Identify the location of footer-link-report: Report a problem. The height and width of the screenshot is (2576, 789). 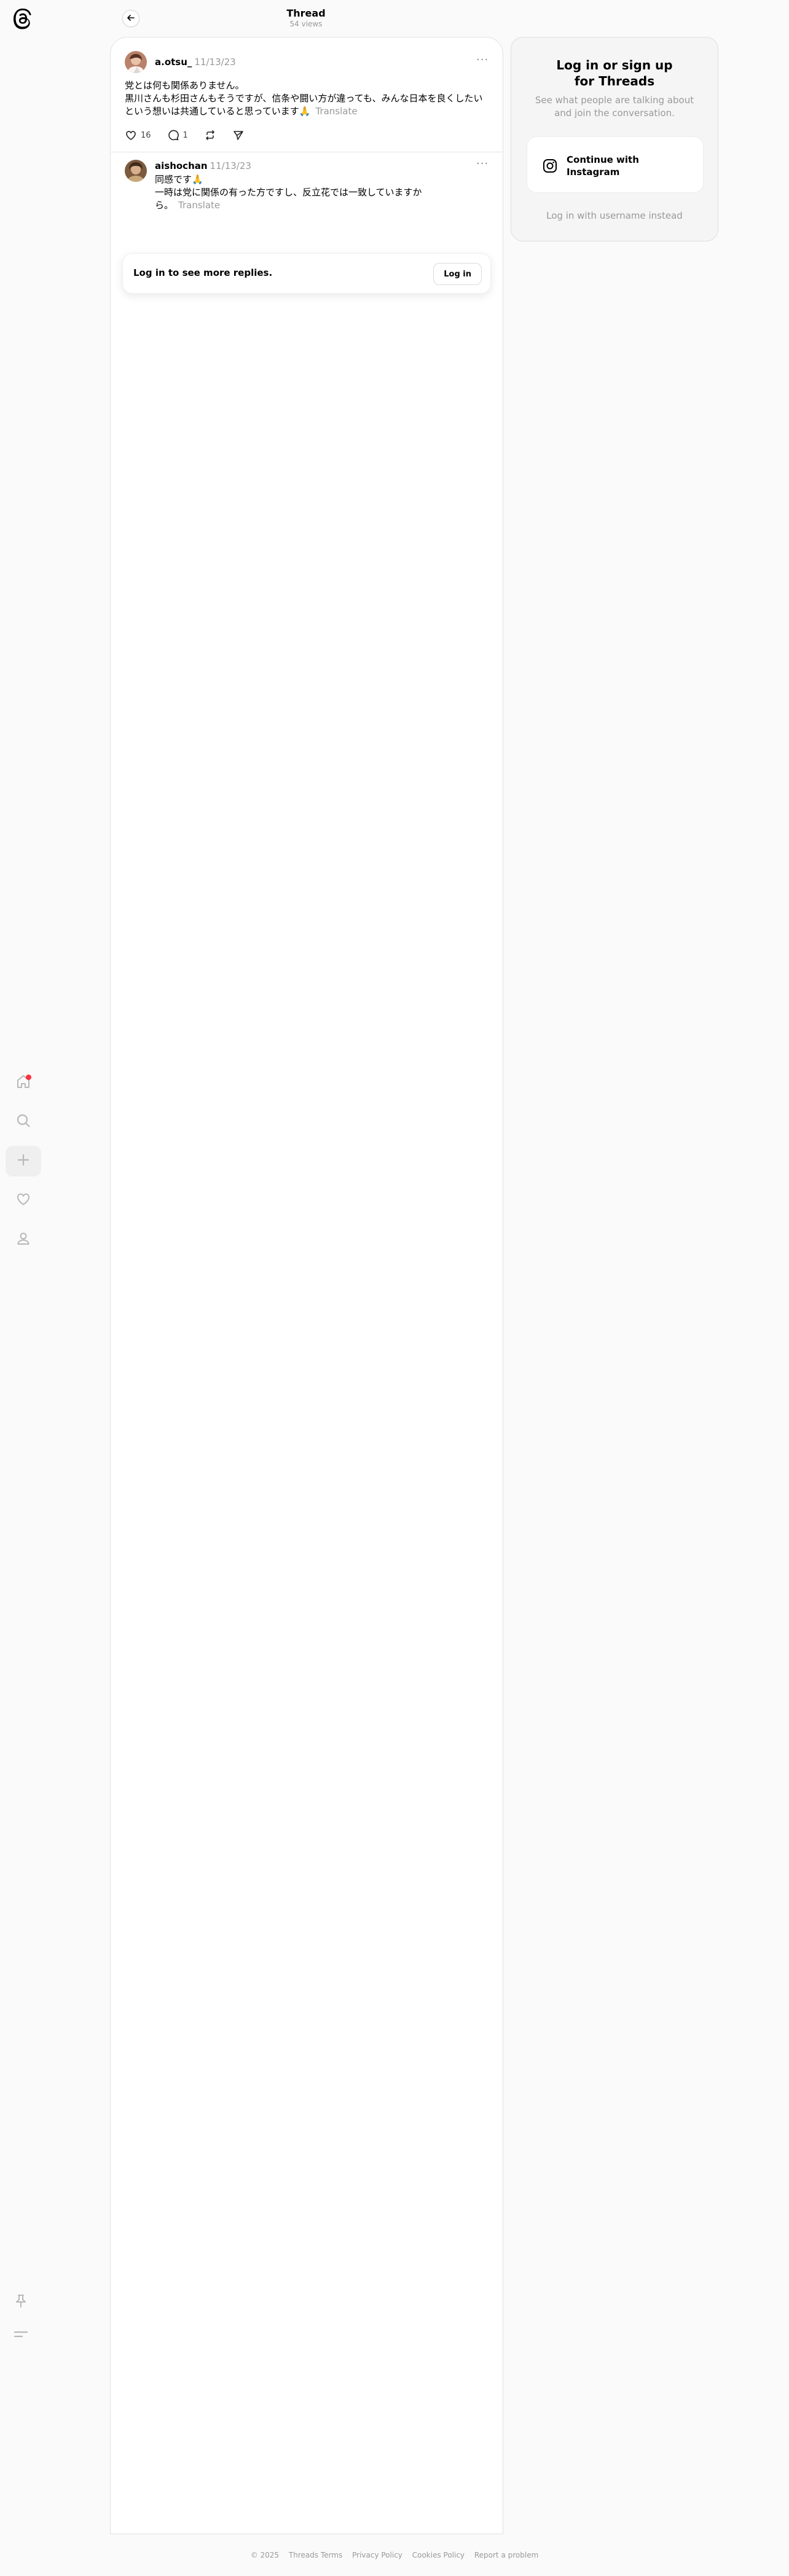
(506, 2555).